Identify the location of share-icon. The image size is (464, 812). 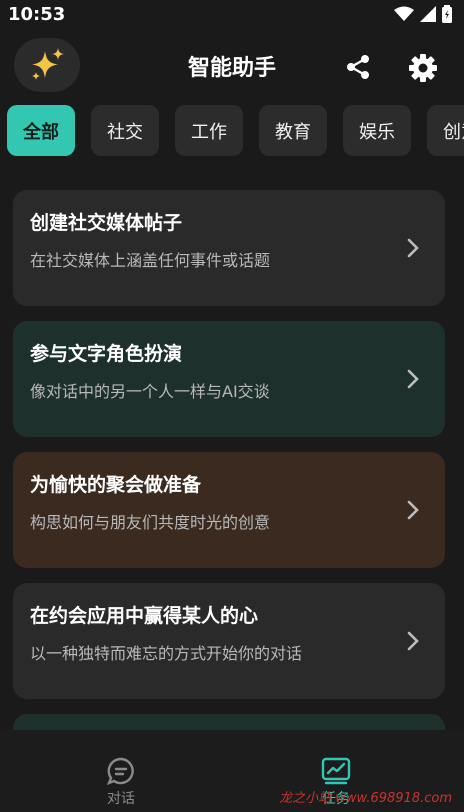
(358, 67).